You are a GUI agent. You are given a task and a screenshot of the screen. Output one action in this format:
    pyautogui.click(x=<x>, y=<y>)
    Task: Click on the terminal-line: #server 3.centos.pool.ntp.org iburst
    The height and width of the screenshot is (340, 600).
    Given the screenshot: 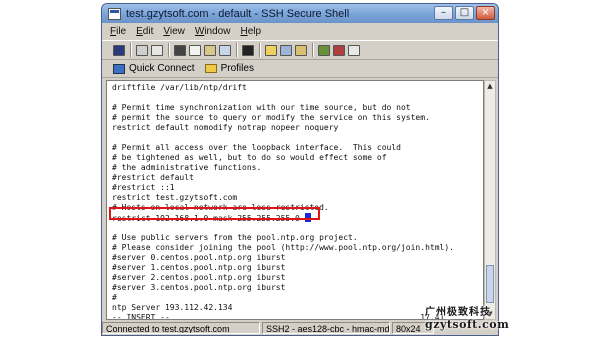 What is the action you would take?
    pyautogui.click(x=199, y=287)
    